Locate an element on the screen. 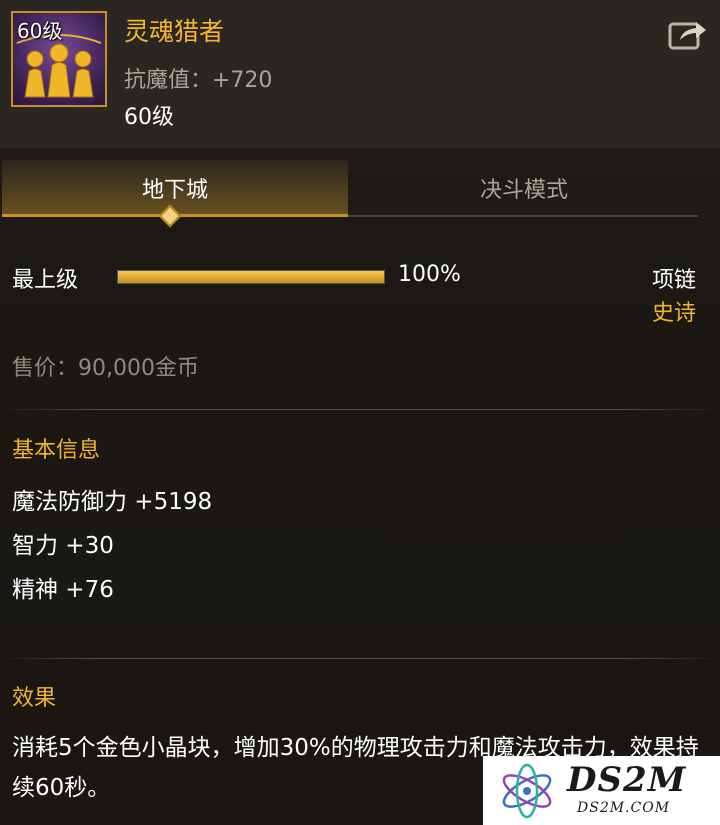  item-level: 60级 is located at coordinates (149, 117).